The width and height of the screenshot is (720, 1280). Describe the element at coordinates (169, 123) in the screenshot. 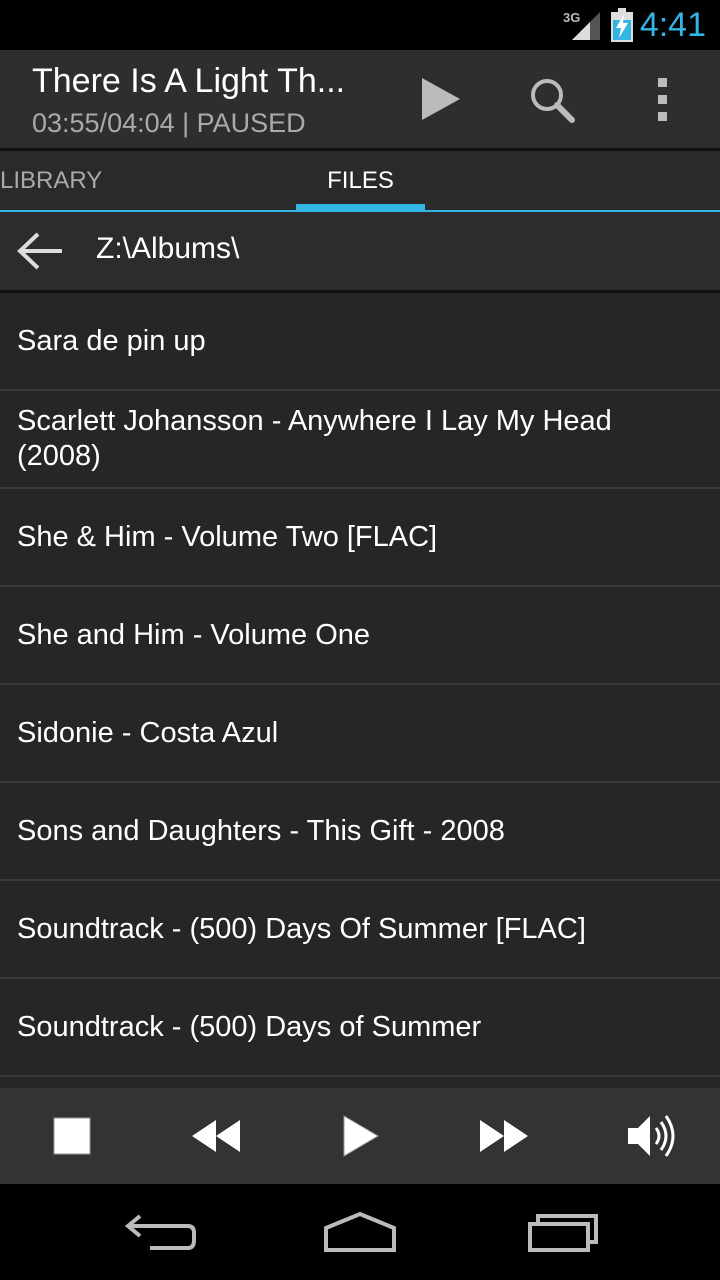

I see `now-playing-status: 03:55/04:04 | PAUSED` at that location.